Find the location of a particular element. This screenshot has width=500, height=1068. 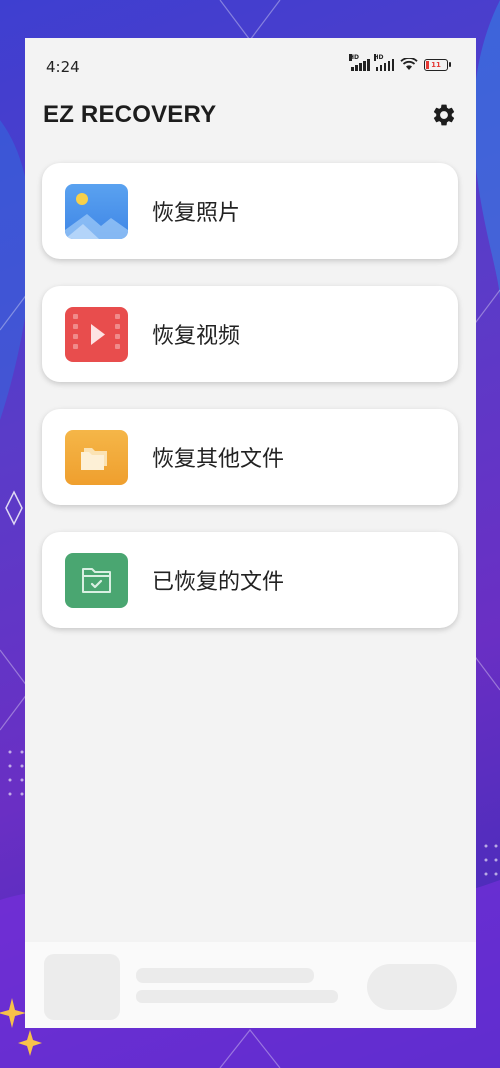

video-icon is located at coordinates (96, 334).